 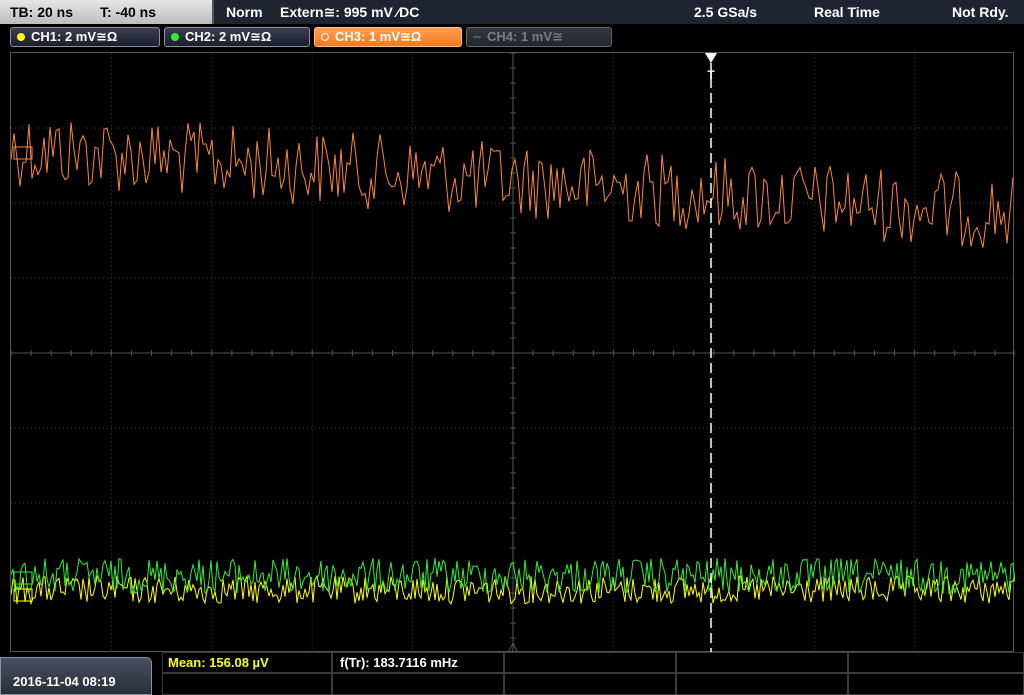 What do you see at coordinates (378, 36) in the screenshot?
I see `channel-3-label: CH3: 1 mV≅Ω` at bounding box center [378, 36].